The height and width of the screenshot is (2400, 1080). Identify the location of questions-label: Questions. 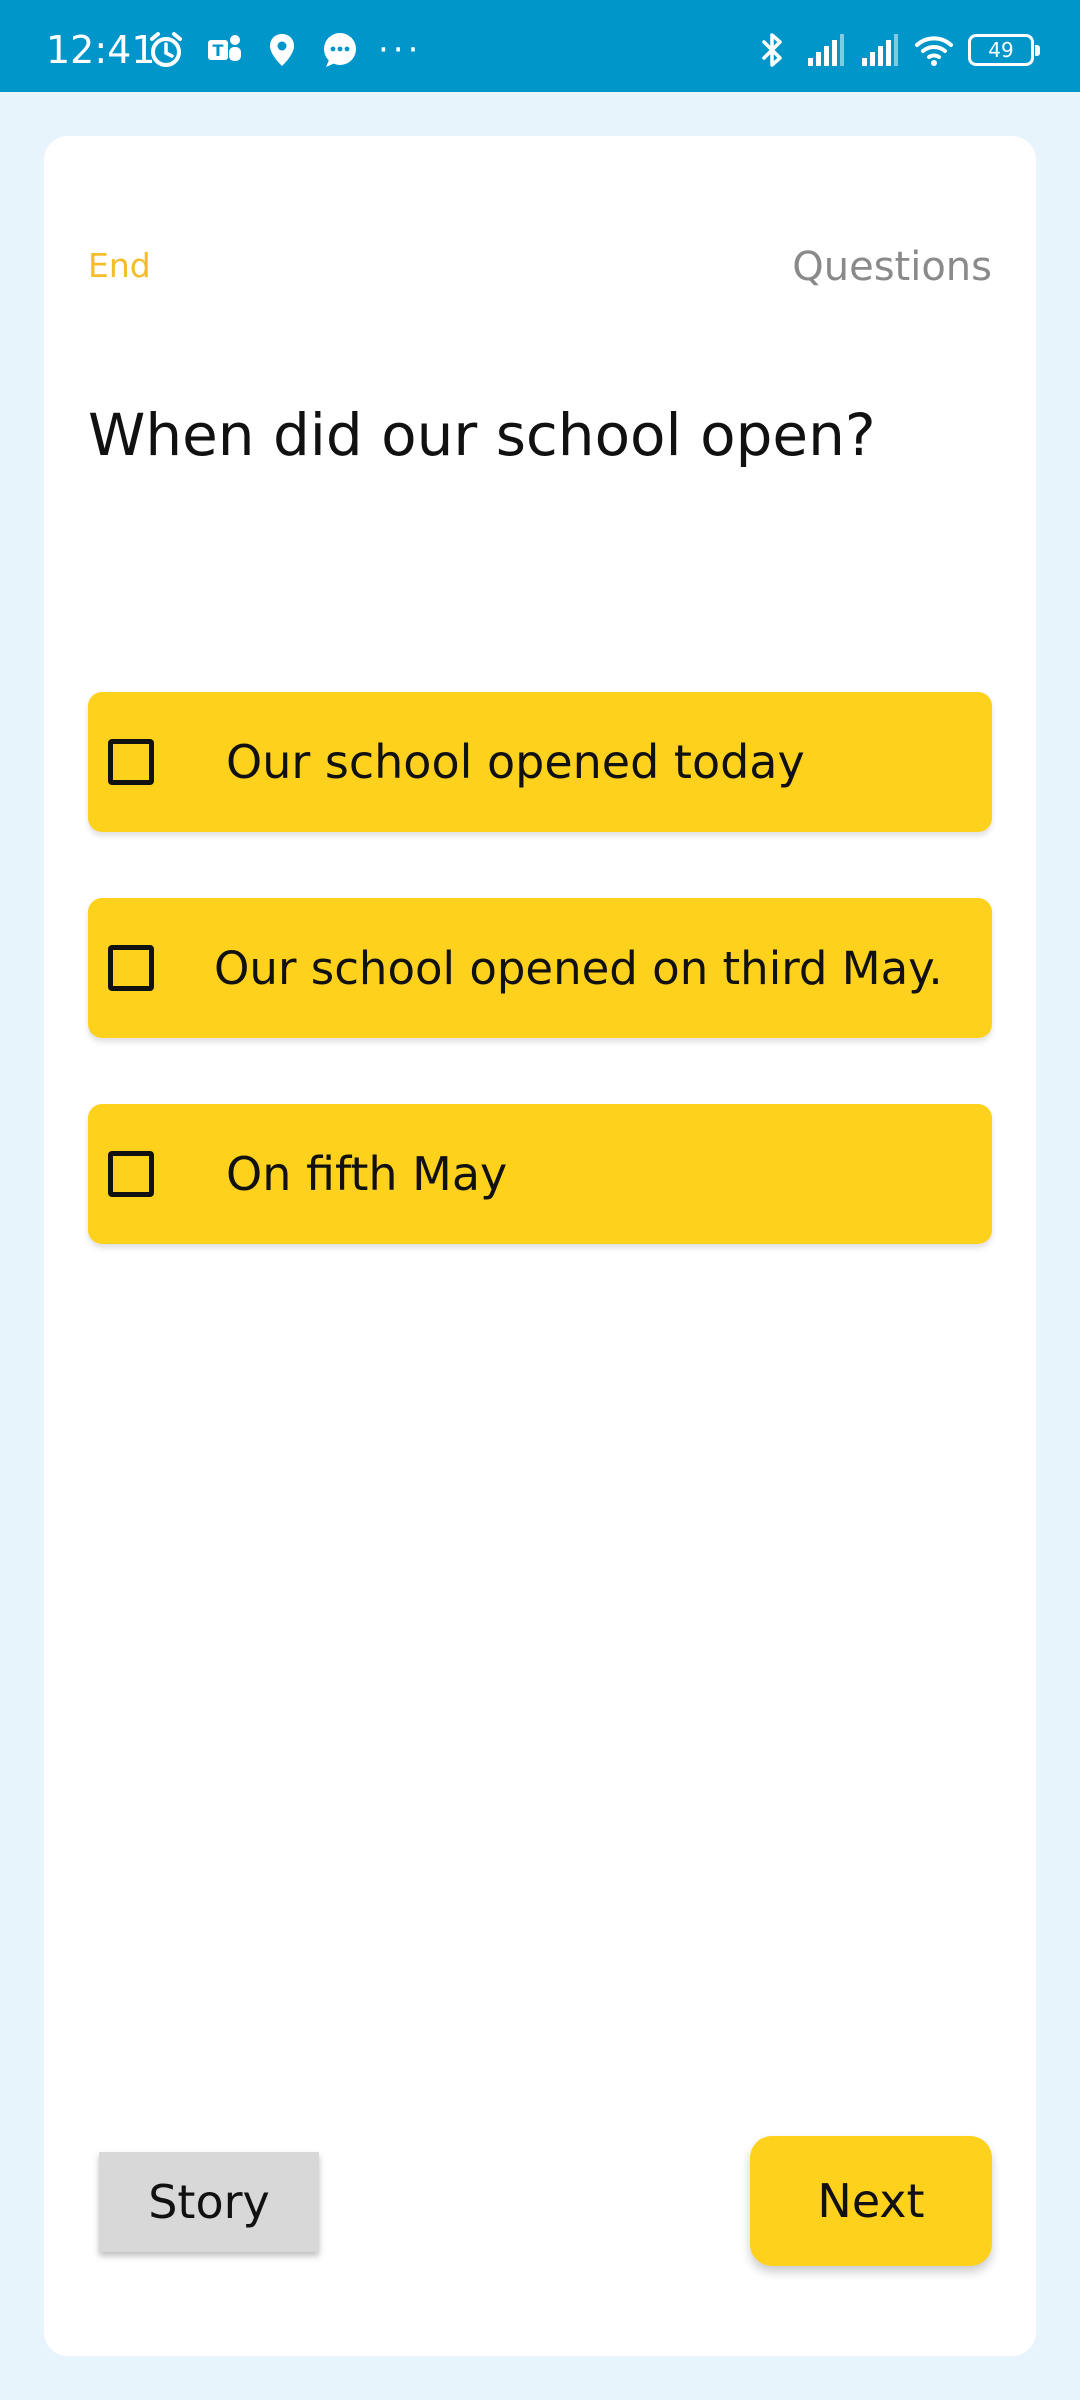
(892, 267).